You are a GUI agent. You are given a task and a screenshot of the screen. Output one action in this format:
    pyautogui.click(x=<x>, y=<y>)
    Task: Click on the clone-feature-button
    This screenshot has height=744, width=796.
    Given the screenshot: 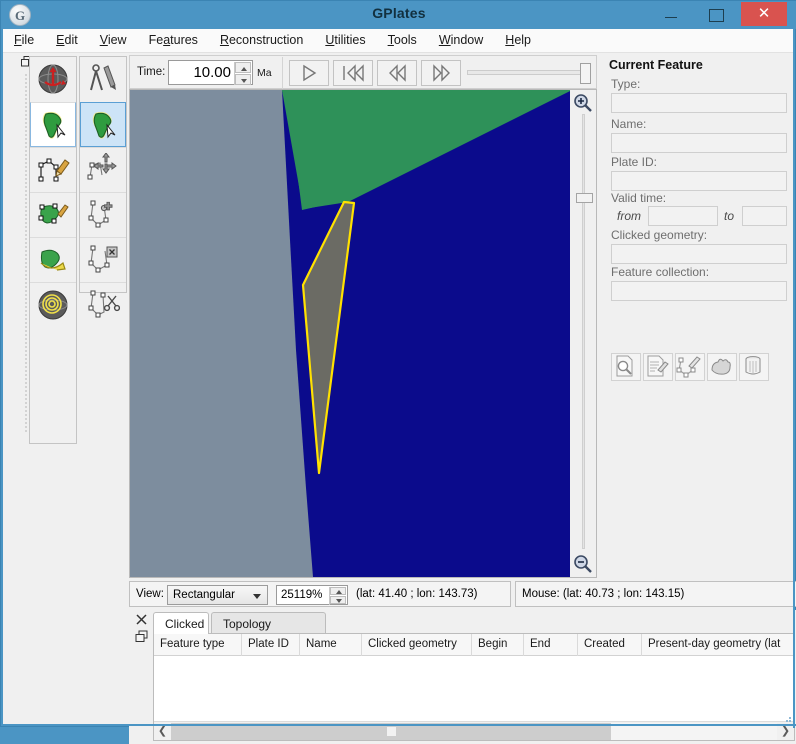 What is the action you would take?
    pyautogui.click(x=722, y=367)
    